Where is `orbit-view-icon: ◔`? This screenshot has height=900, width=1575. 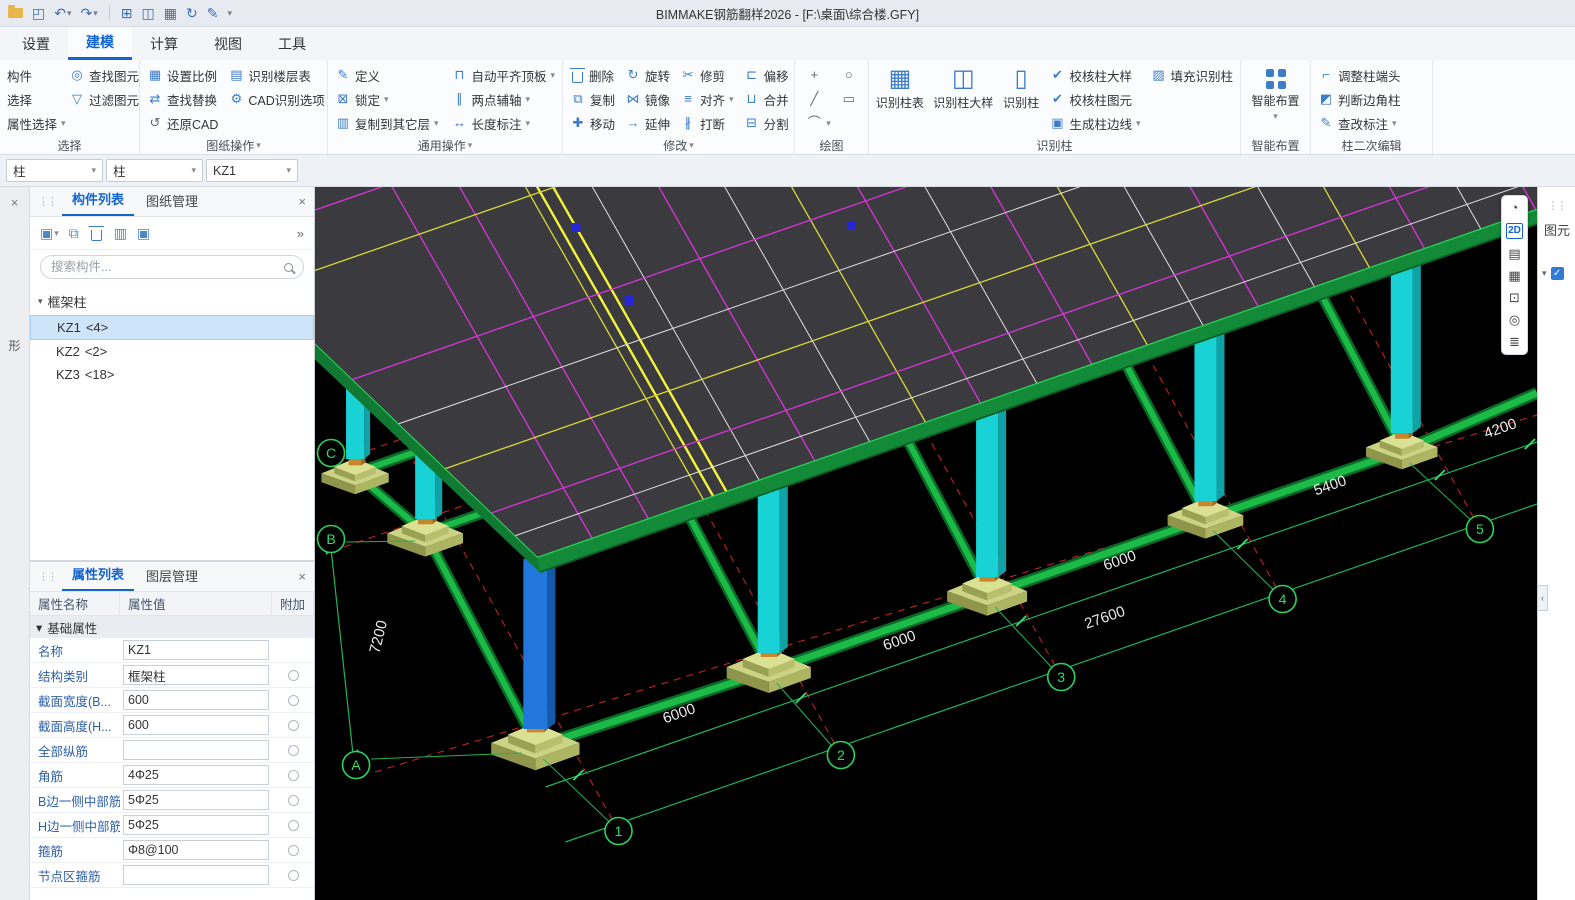
orbit-view-icon: ◔ is located at coordinates (1515, 208).